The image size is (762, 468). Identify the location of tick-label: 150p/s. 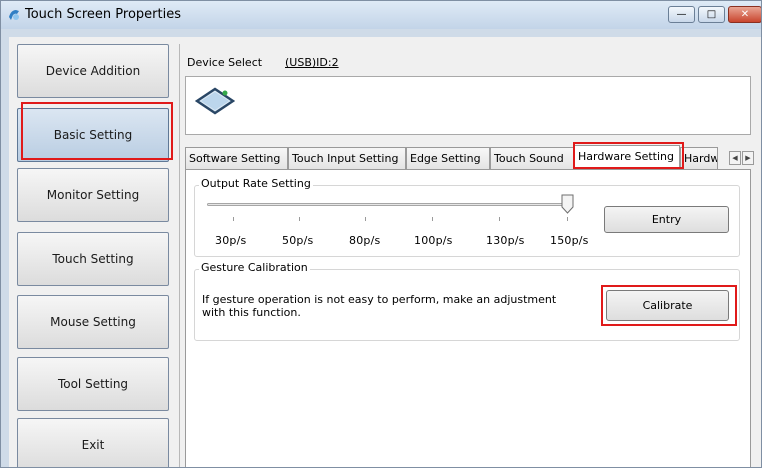
(569, 240).